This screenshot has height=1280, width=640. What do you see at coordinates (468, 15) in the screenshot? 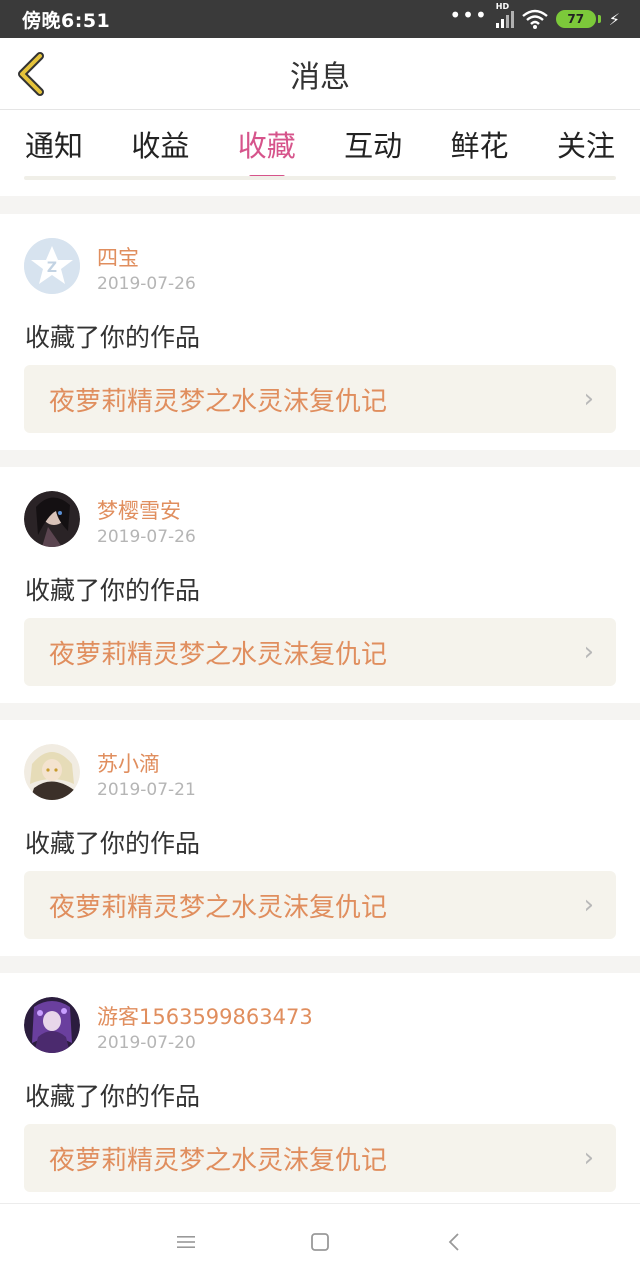
I see `more-dots-icon: •••` at bounding box center [468, 15].